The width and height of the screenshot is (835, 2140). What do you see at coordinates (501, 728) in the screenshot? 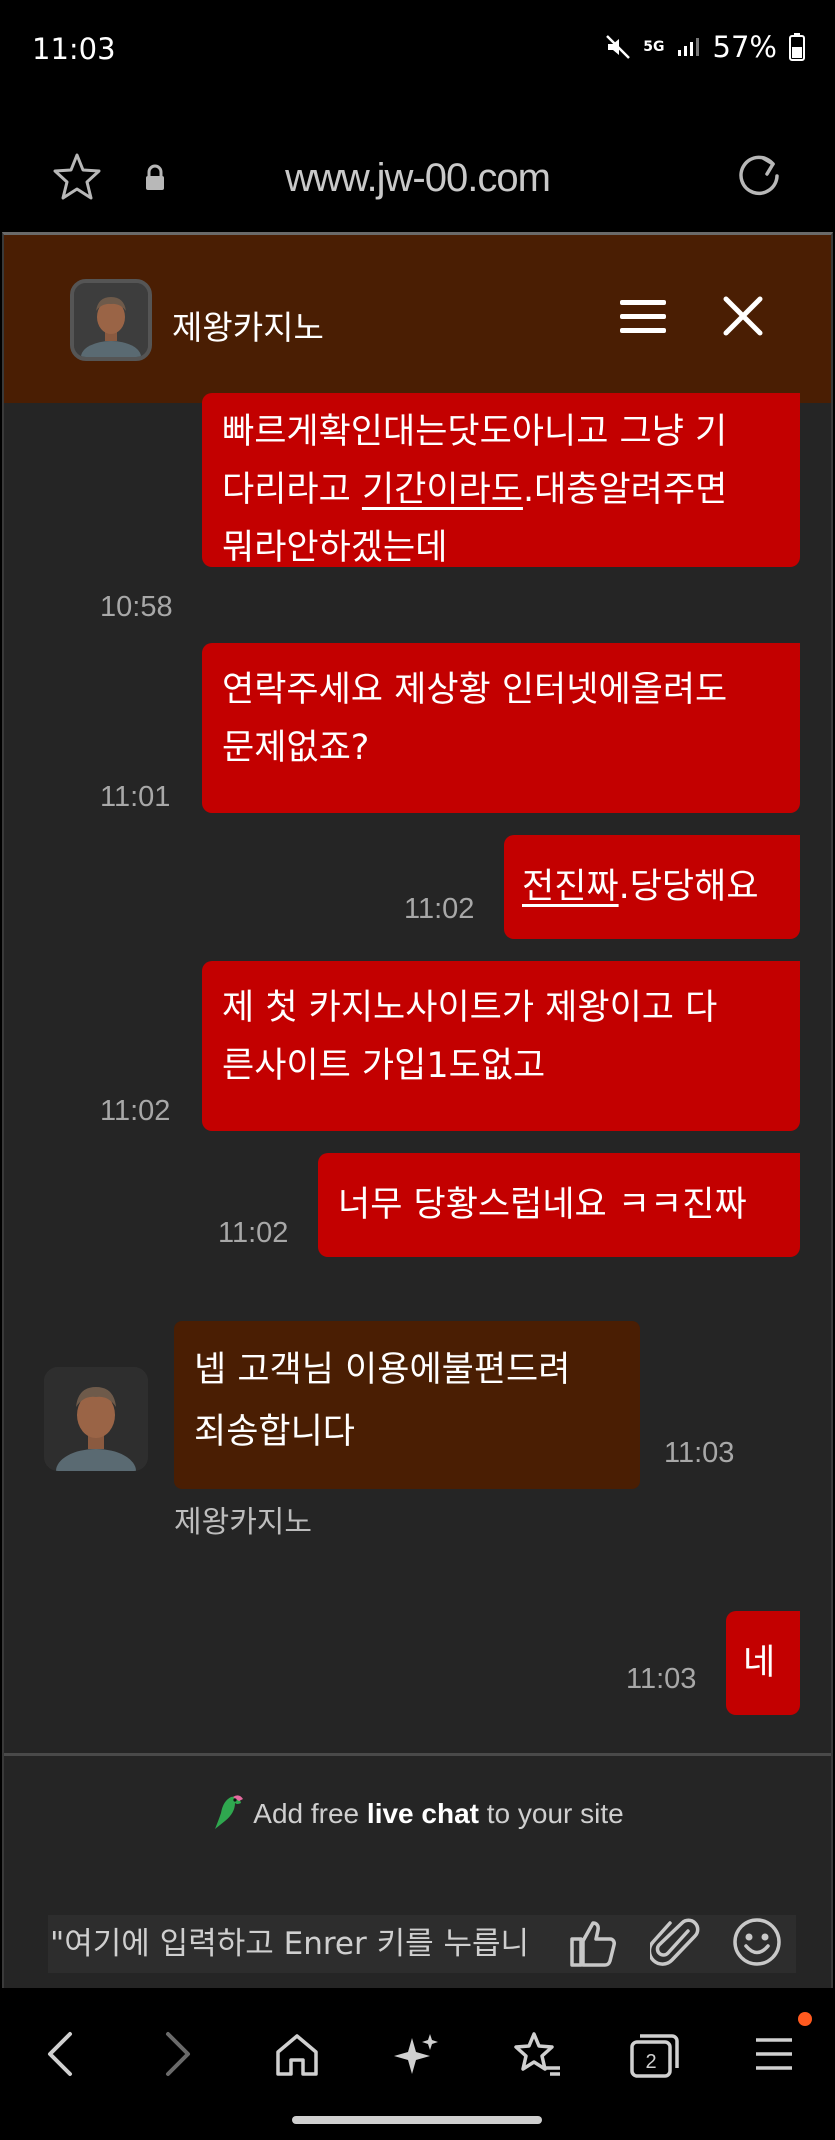
I see `message-bubble-outgoing: 연락주세요 제상황 인터넷에올려도 문제없죠?` at bounding box center [501, 728].